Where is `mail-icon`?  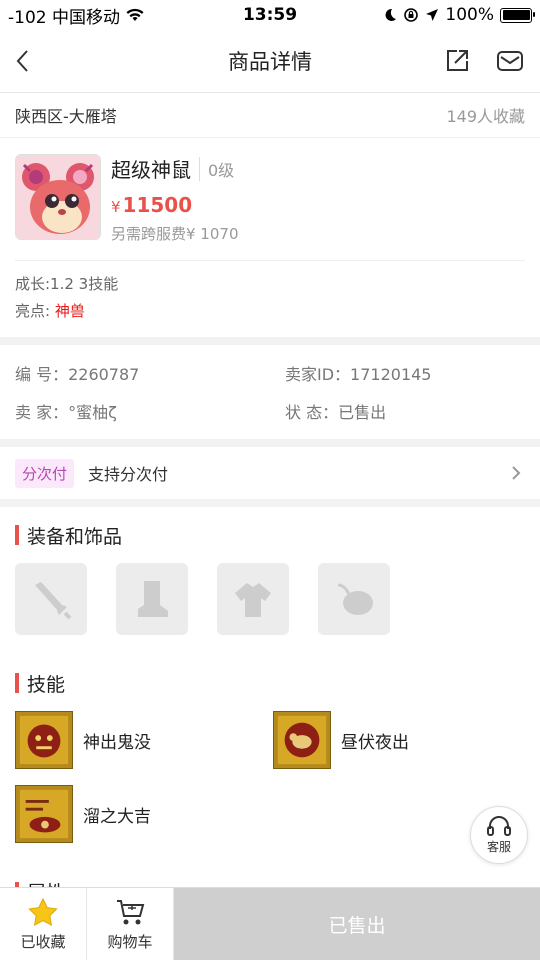 mail-icon is located at coordinates (510, 61).